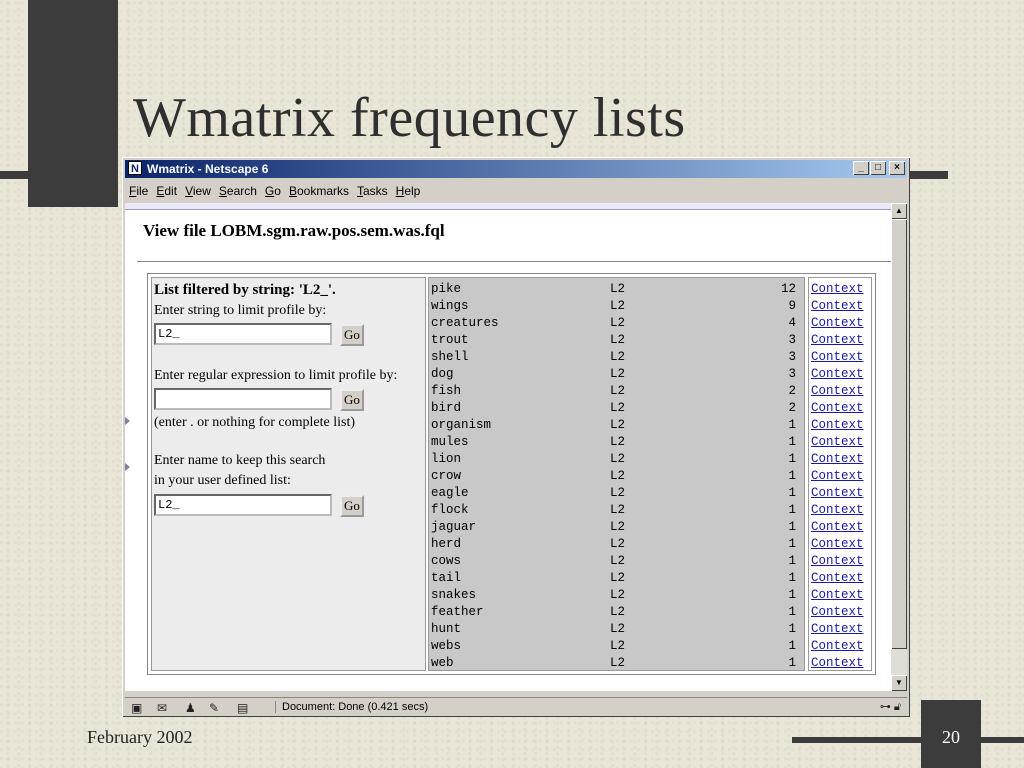  Describe the element at coordinates (616, 391) in the screenshot. I see `list-row: fish L2 2` at that location.